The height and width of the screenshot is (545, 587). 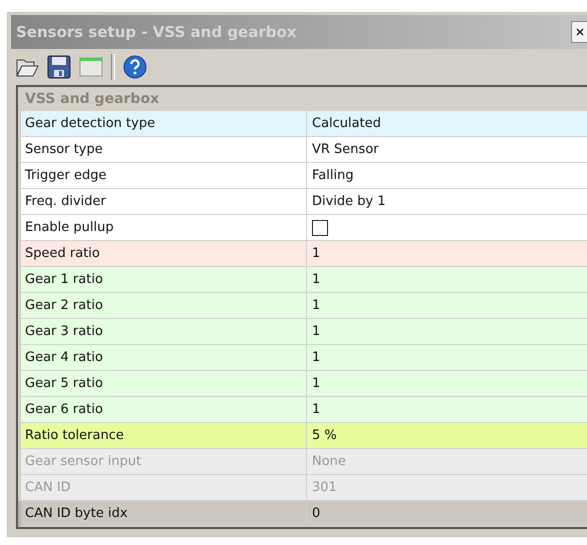 I want to click on property-row: Sensor type VR Sensor, so click(x=302, y=150).